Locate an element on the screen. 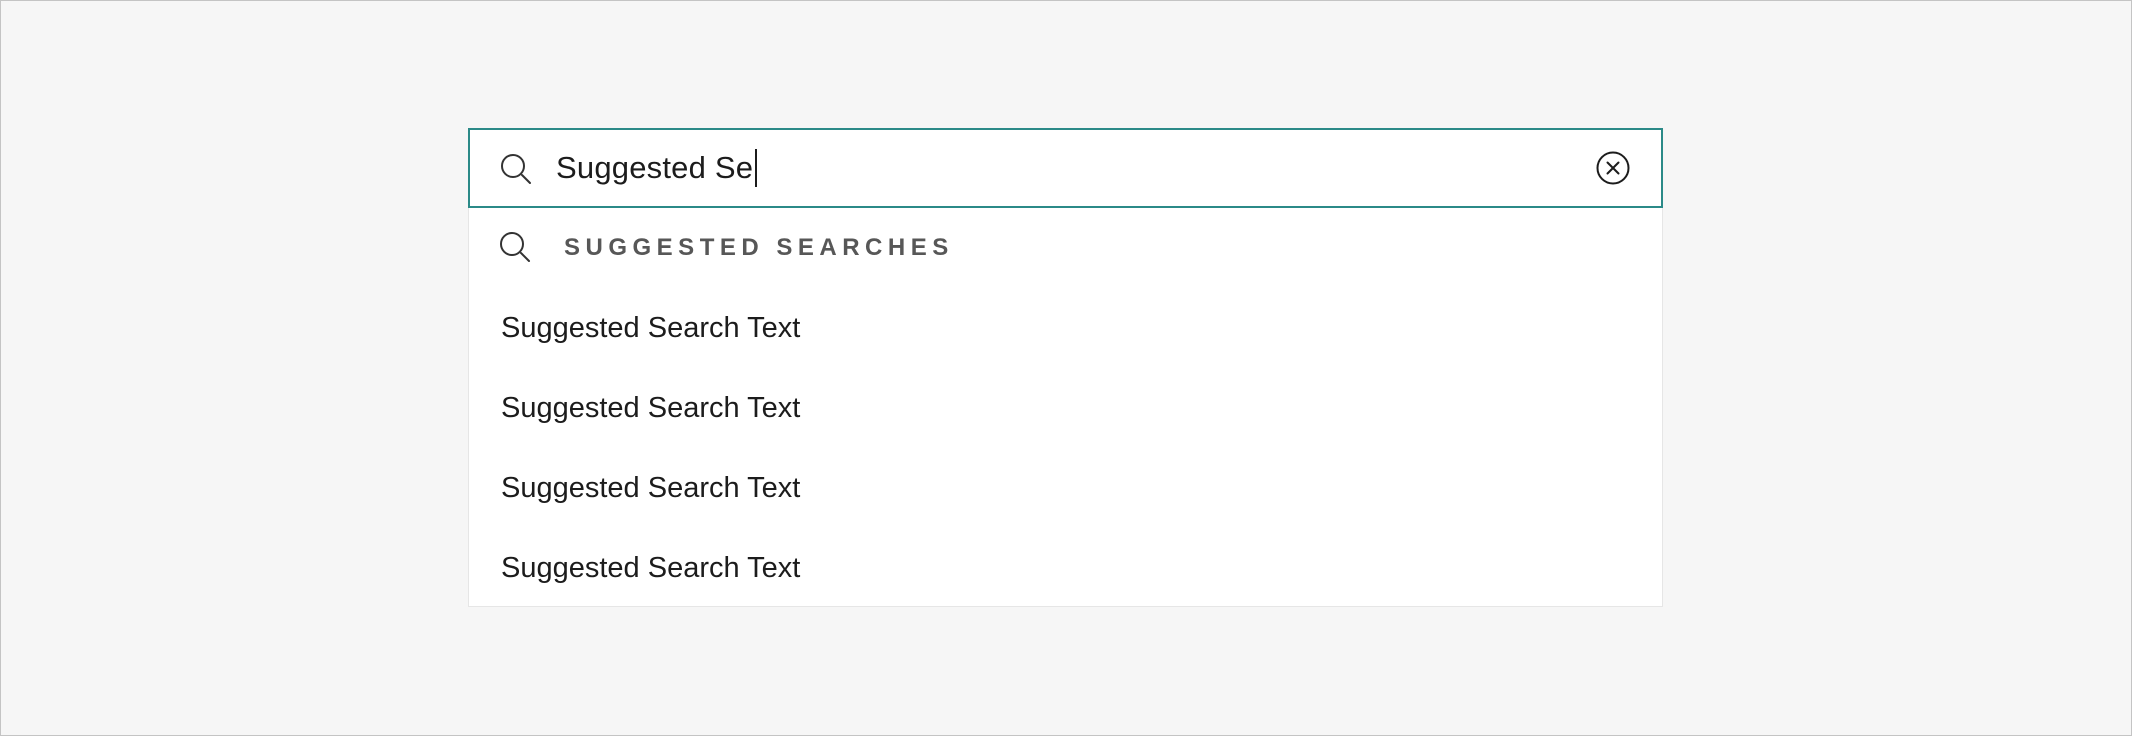  clear-search-button is located at coordinates (1613, 168).